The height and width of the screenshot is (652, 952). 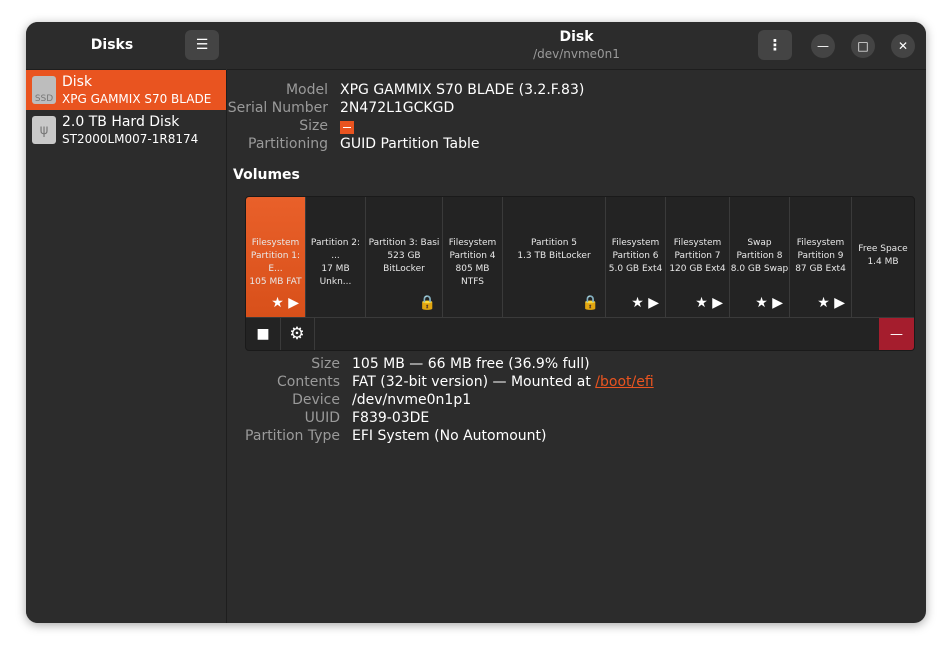 I want to click on serial-value: 2N472L1GCKGD, so click(x=397, y=108).